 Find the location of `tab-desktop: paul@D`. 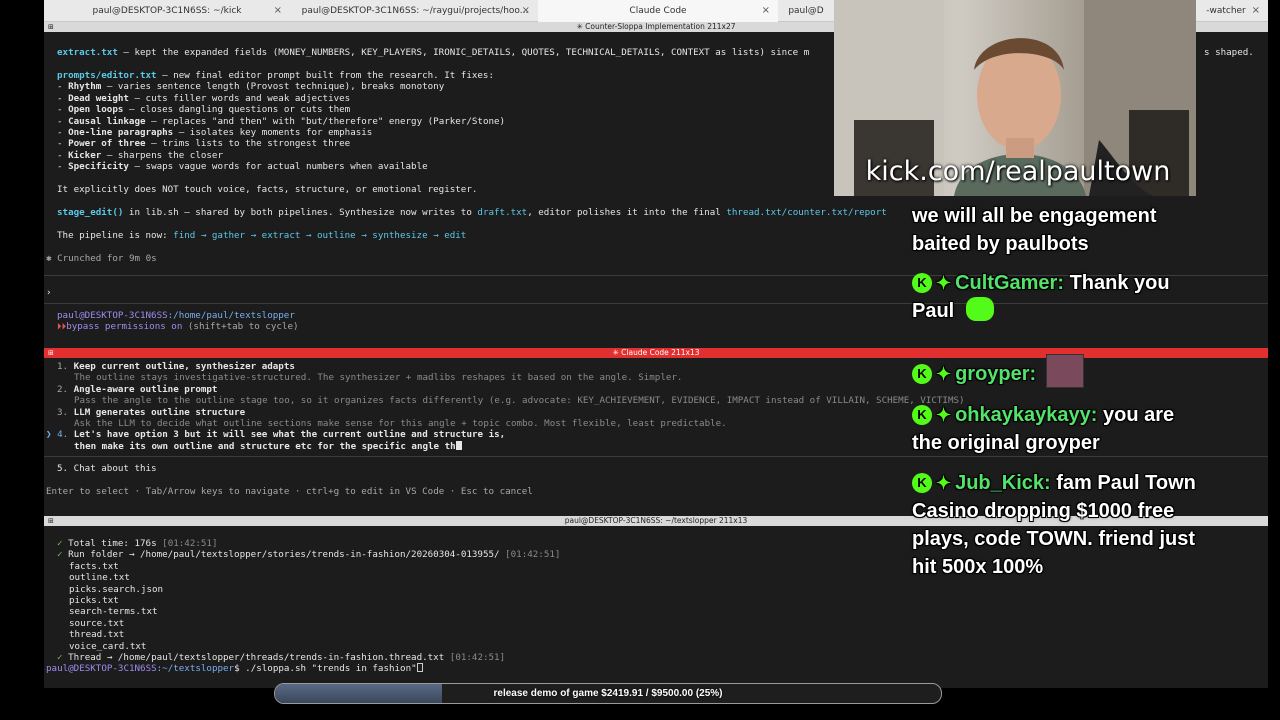

tab-desktop: paul@D is located at coordinates (806, 11).